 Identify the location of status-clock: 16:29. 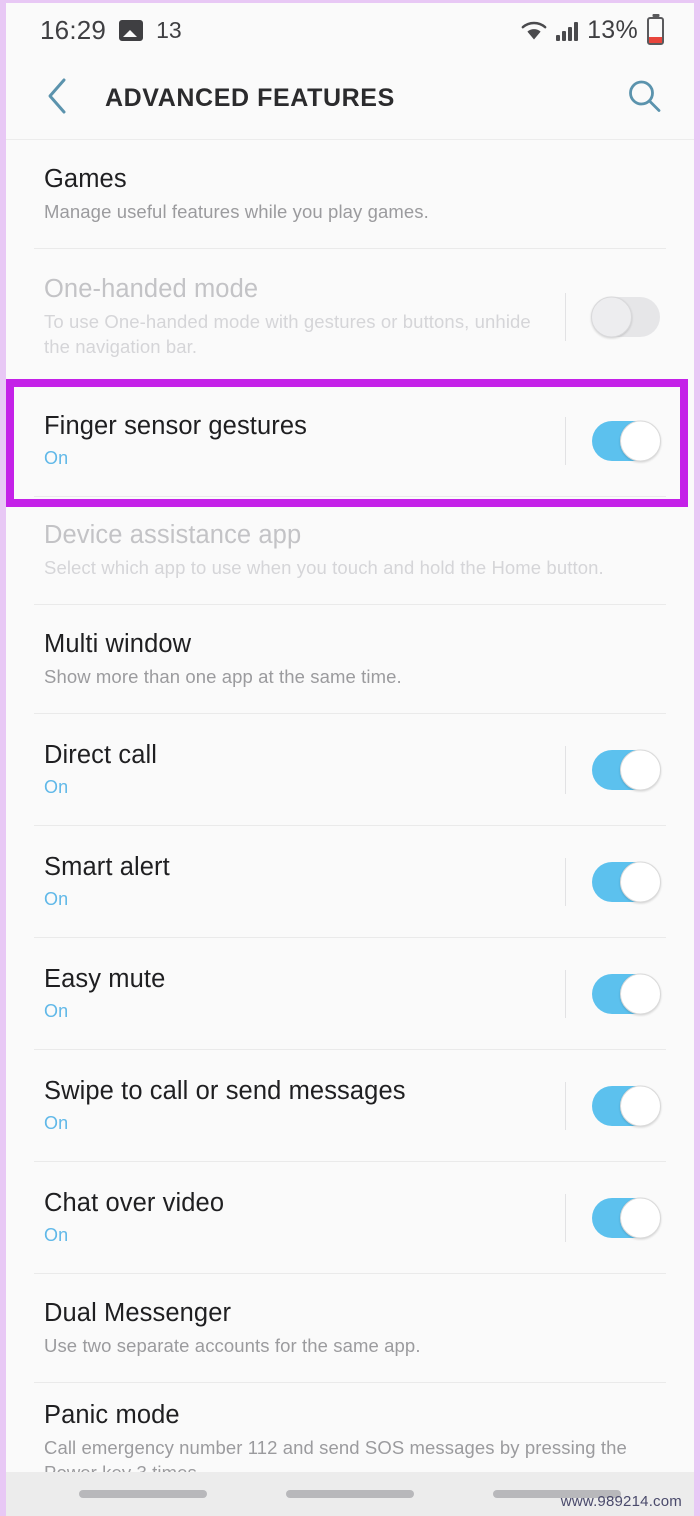
(73, 30).